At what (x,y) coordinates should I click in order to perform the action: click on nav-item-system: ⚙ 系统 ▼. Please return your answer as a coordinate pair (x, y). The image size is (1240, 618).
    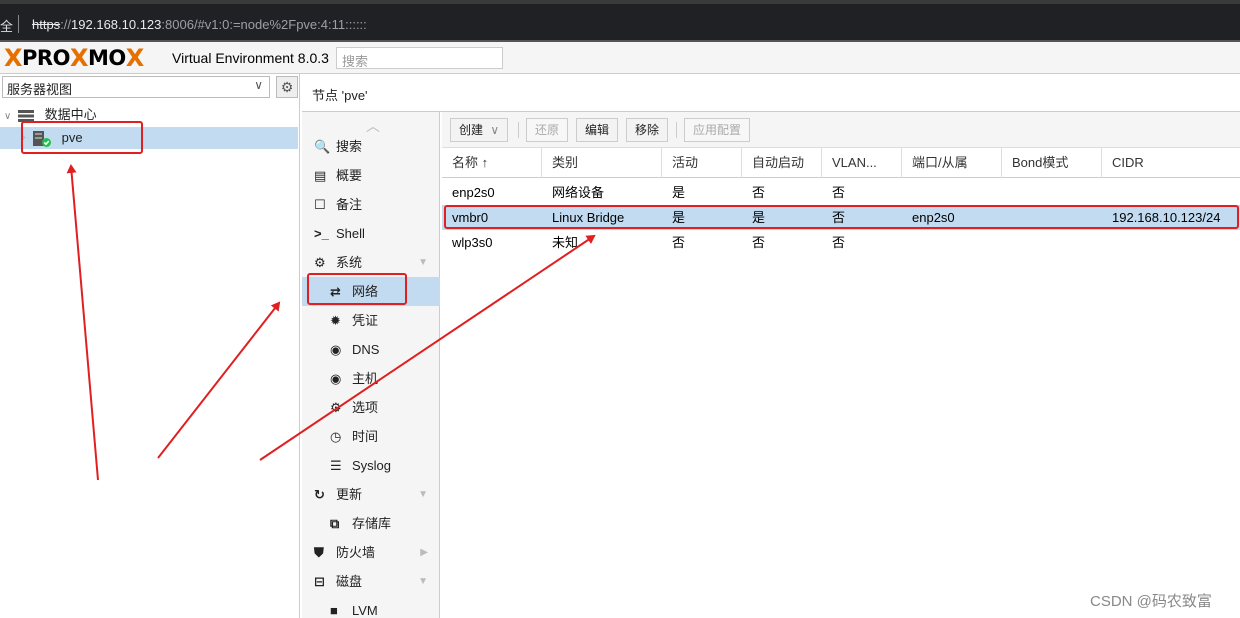
    Looking at the image, I should click on (371, 262).